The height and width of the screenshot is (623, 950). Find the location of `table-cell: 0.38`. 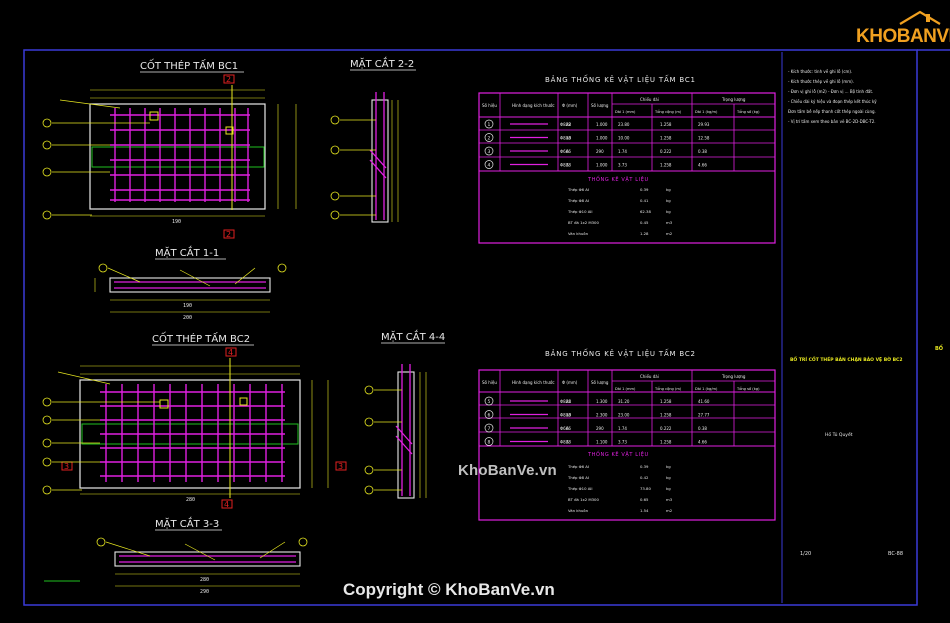

table-cell: 0.38 is located at coordinates (702, 428).